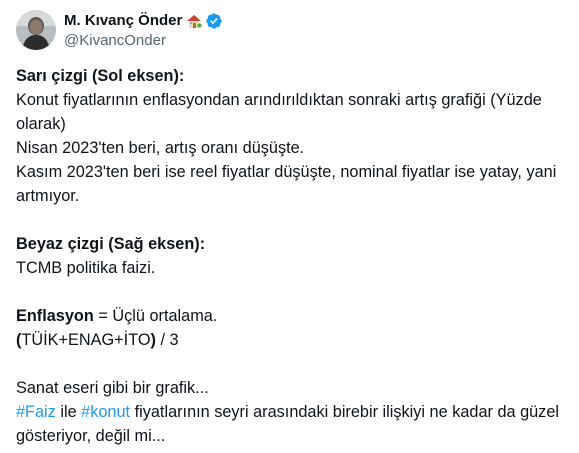 This screenshot has height=453, width=579. Describe the element at coordinates (105, 412) in the screenshot. I see `hashtag-konut-link: #konut` at that location.